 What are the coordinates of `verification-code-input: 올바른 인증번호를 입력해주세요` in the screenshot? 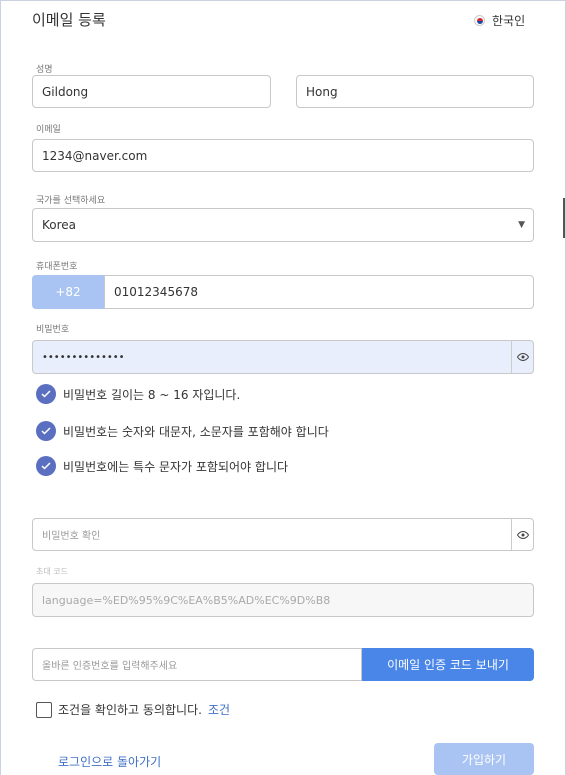 It's located at (197, 664).